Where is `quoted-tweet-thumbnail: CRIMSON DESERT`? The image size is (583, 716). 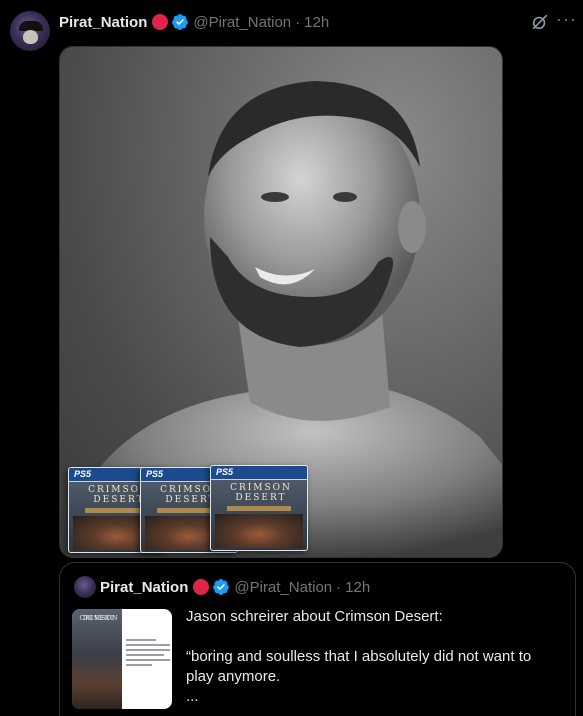
quoted-tweet-thumbnail: CRIMSON DESERT is located at coordinates (122, 659).